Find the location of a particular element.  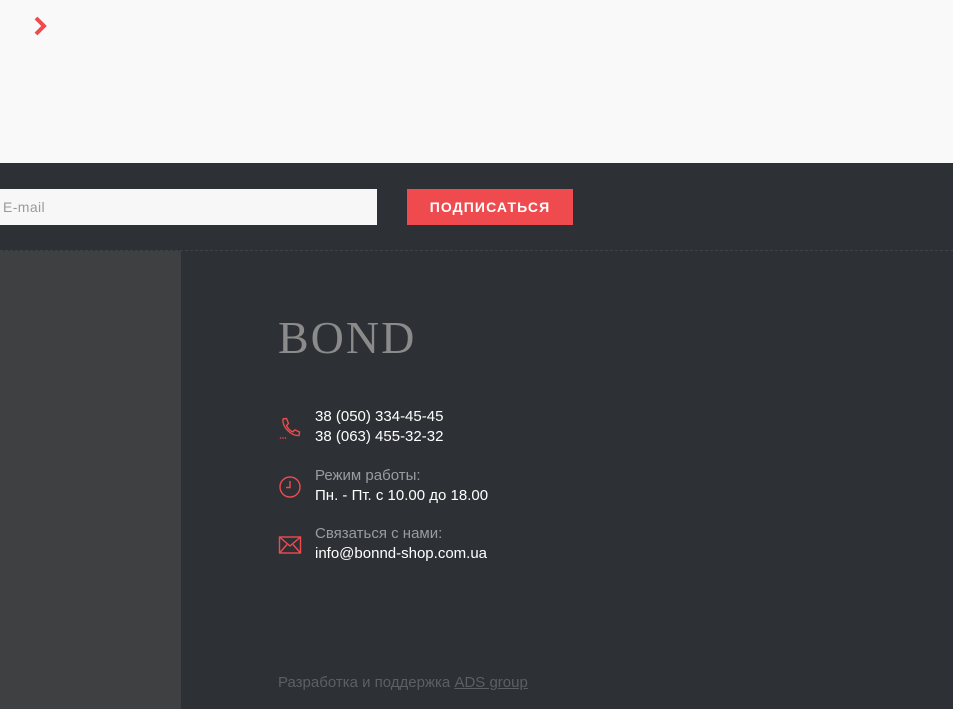

email-input is located at coordinates (188, 207).